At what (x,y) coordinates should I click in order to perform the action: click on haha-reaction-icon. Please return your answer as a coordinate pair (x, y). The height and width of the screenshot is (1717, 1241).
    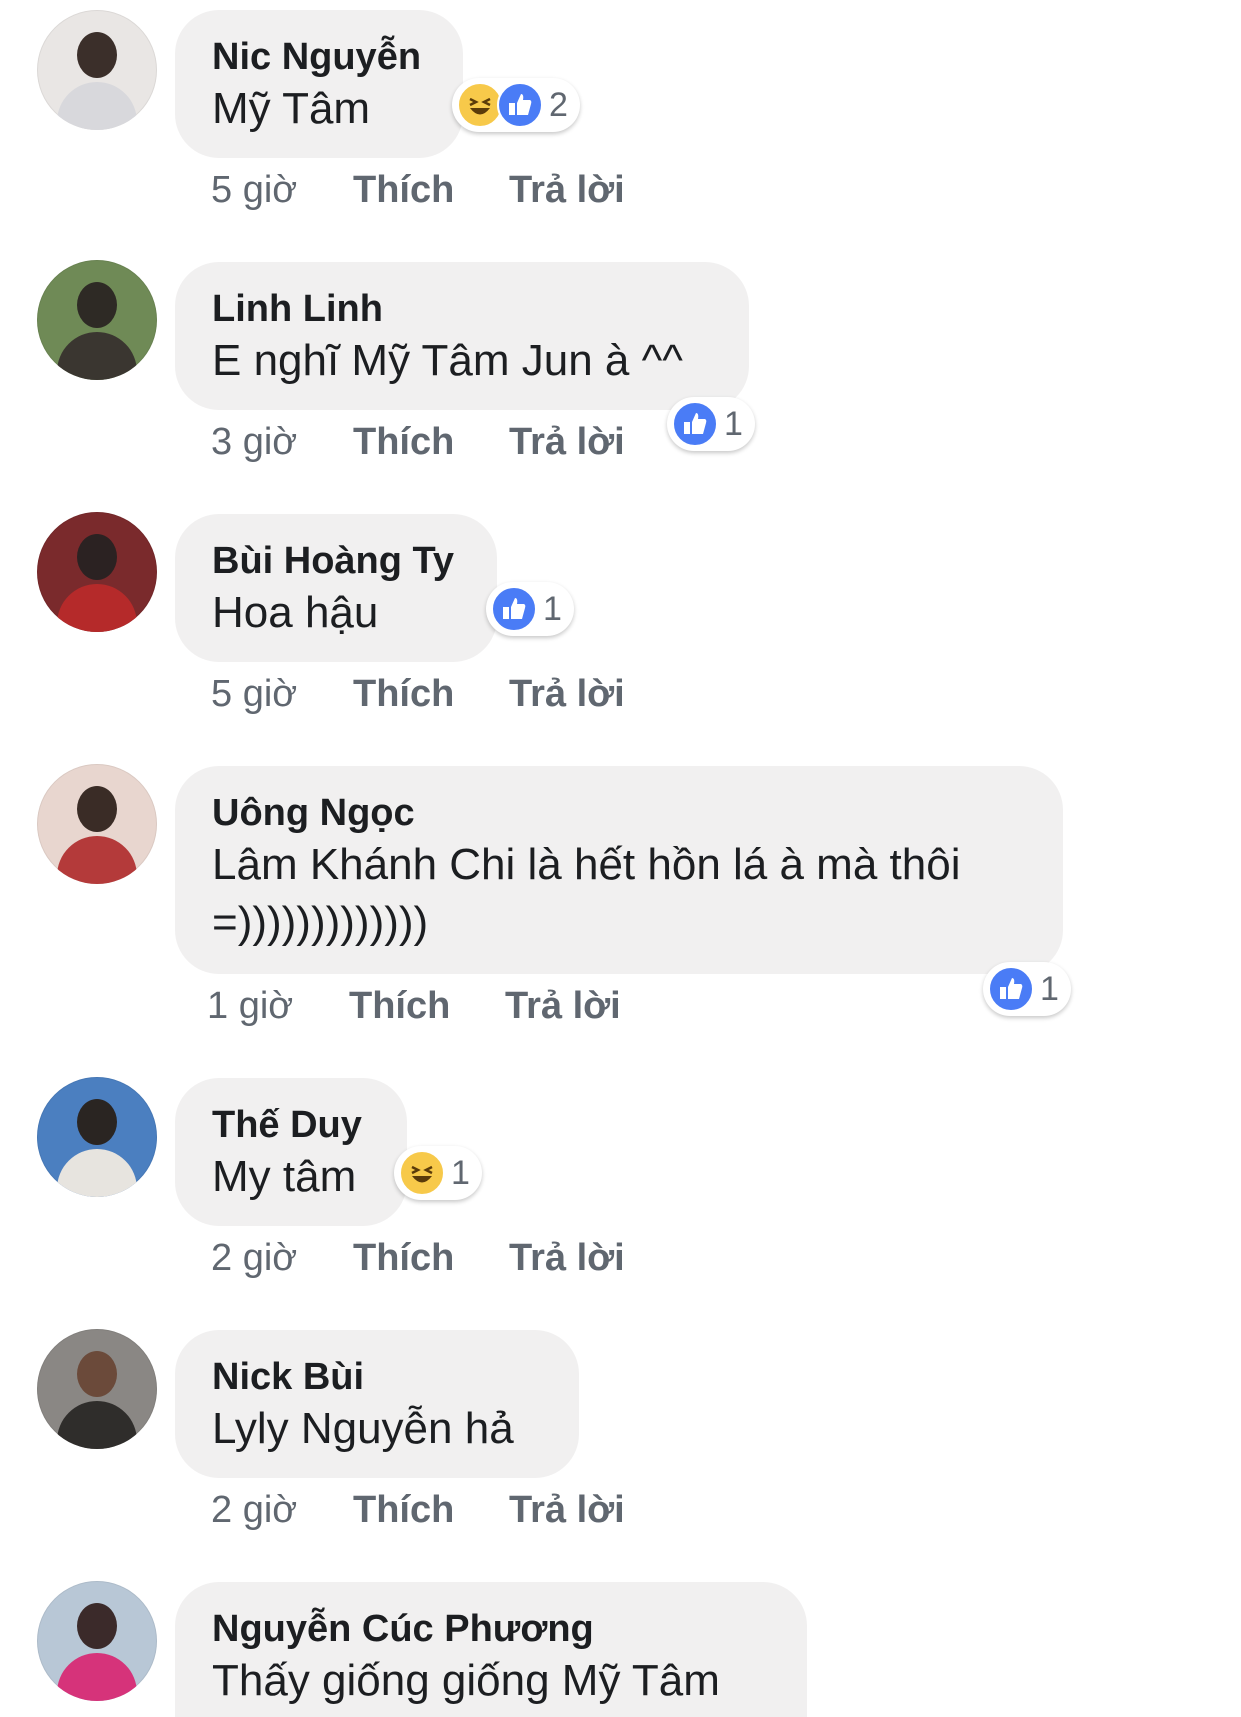
    Looking at the image, I should click on (422, 1173).